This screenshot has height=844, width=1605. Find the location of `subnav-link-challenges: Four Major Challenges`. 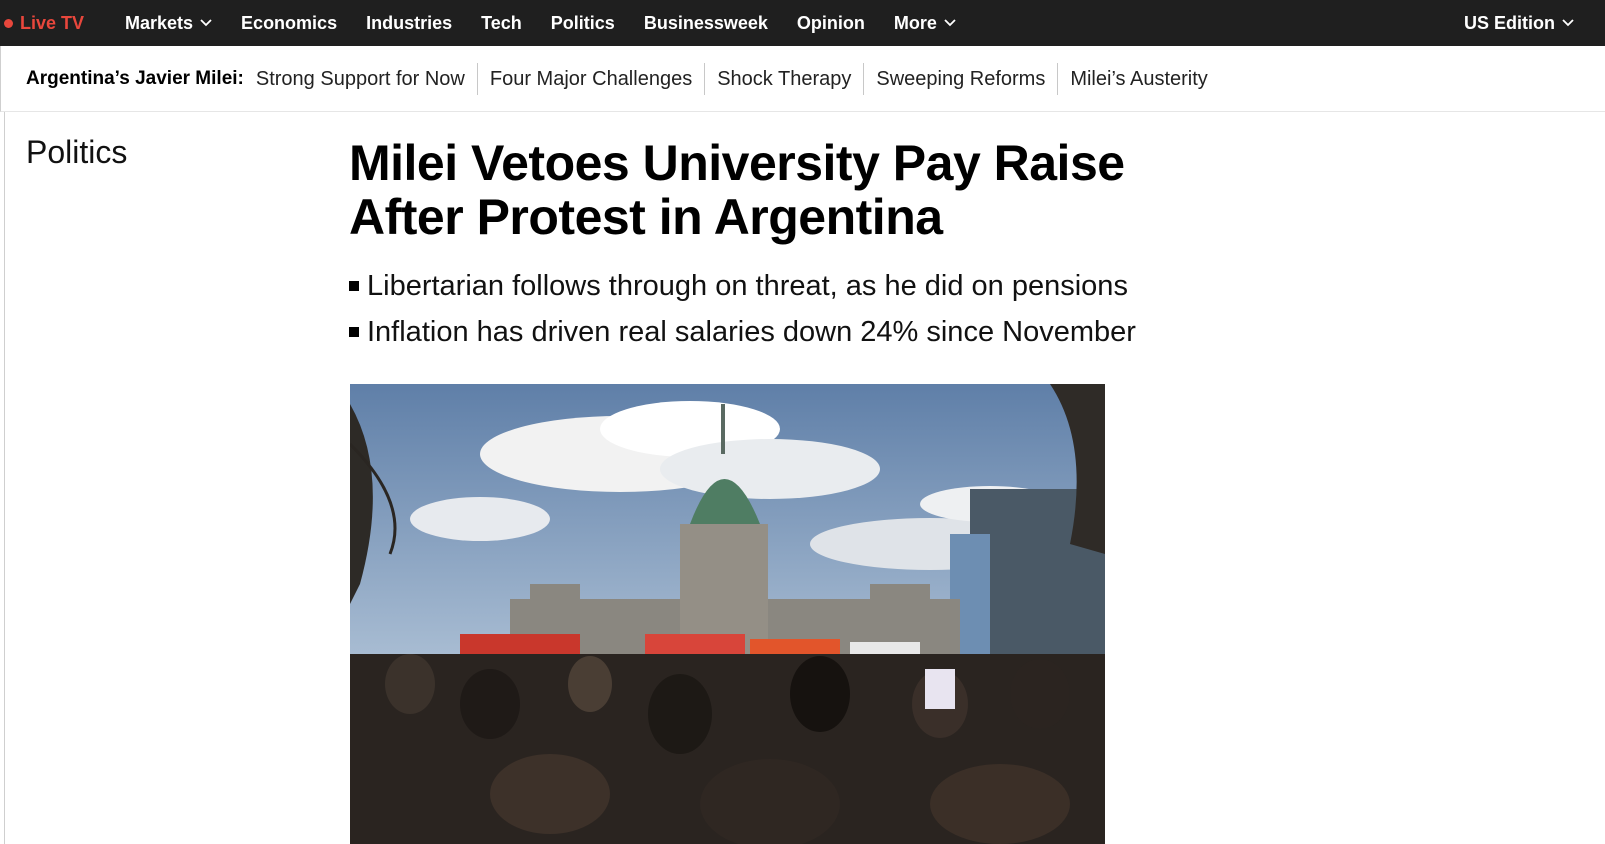

subnav-link-challenges: Four Major Challenges is located at coordinates (590, 78).